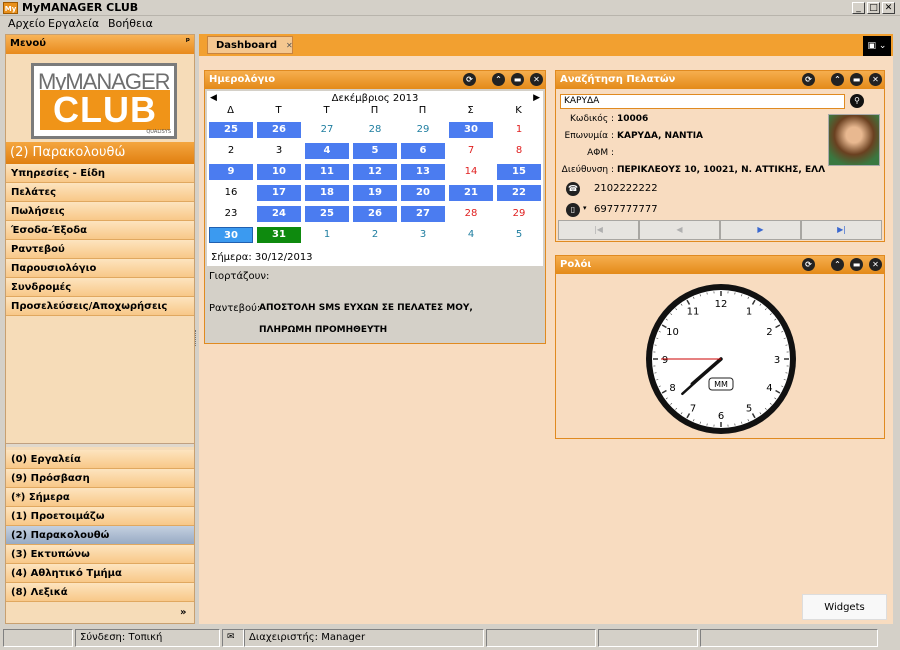 The image size is (900, 650). I want to click on weekday-header: Δ, so click(230, 110).